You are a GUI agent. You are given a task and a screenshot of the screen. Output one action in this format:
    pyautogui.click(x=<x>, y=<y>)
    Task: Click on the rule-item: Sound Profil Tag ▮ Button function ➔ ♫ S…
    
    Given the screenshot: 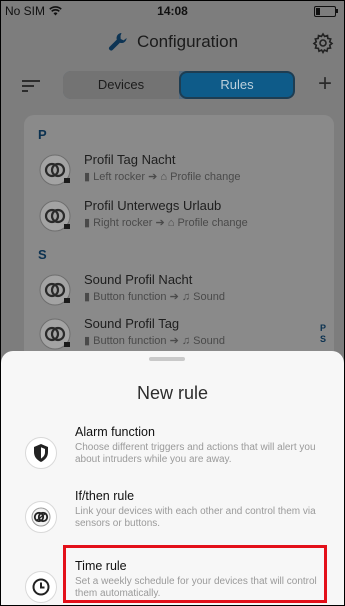 What is the action you would take?
    pyautogui.click(x=183, y=335)
    